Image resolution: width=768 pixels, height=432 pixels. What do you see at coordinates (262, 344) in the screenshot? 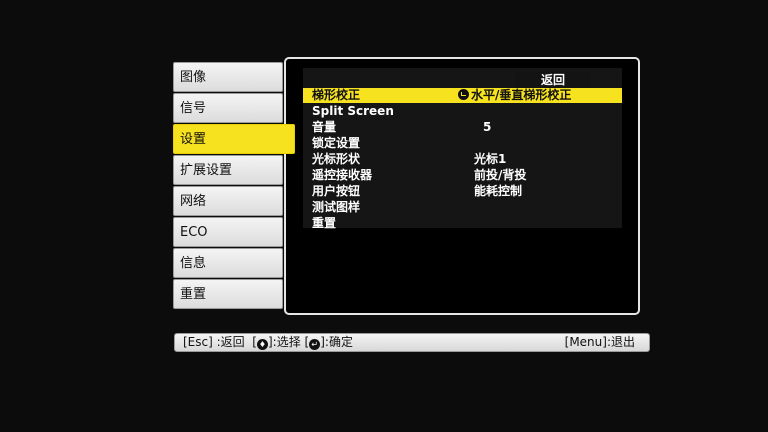
I see `up-down-icon: ♦` at bounding box center [262, 344].